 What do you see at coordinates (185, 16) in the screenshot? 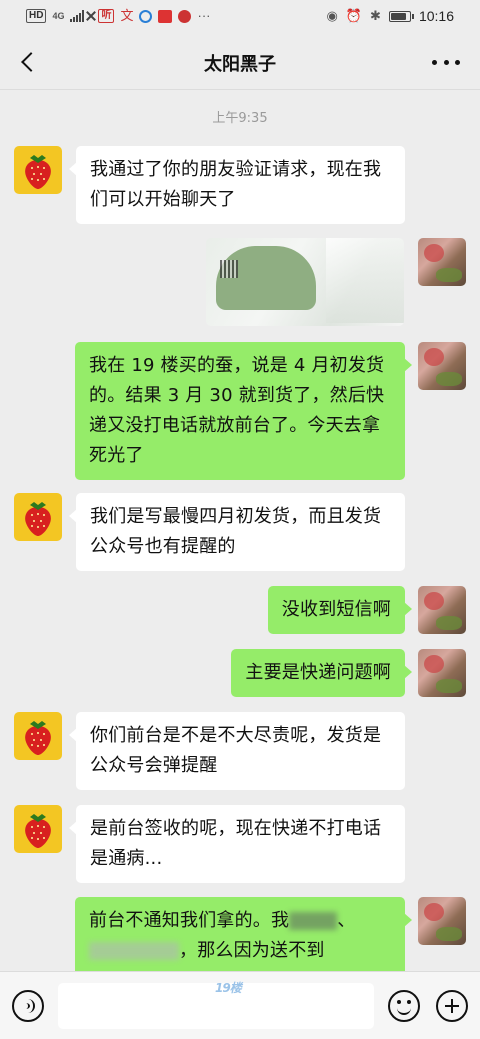
I see `mi-icon` at bounding box center [185, 16].